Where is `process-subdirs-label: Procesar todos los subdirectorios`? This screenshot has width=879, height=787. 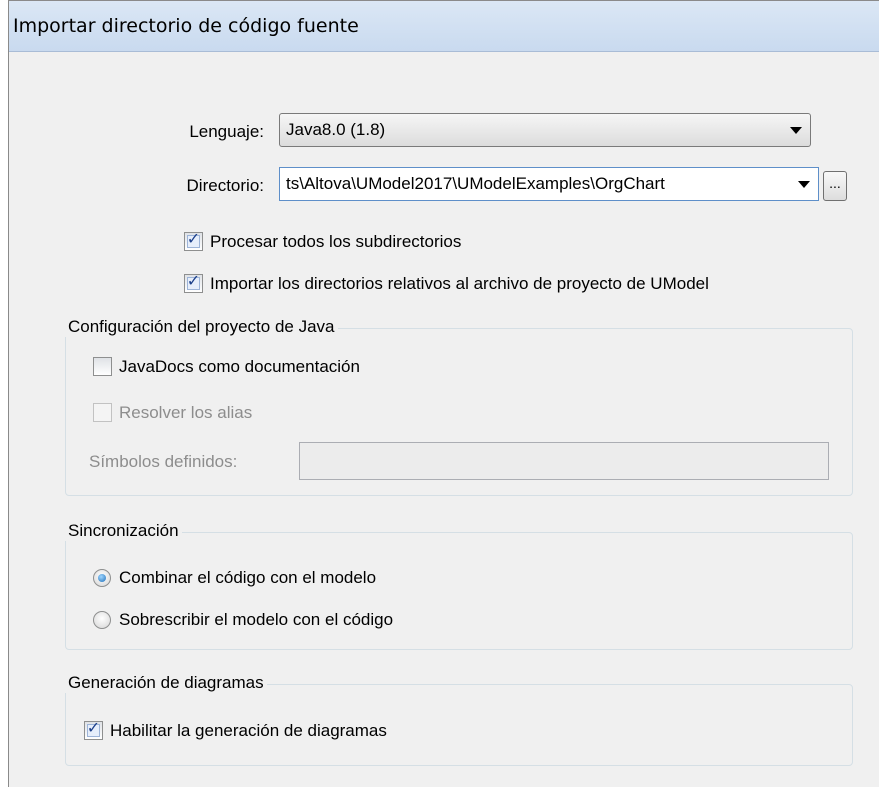 process-subdirs-label: Procesar todos los subdirectorios is located at coordinates (335, 242).